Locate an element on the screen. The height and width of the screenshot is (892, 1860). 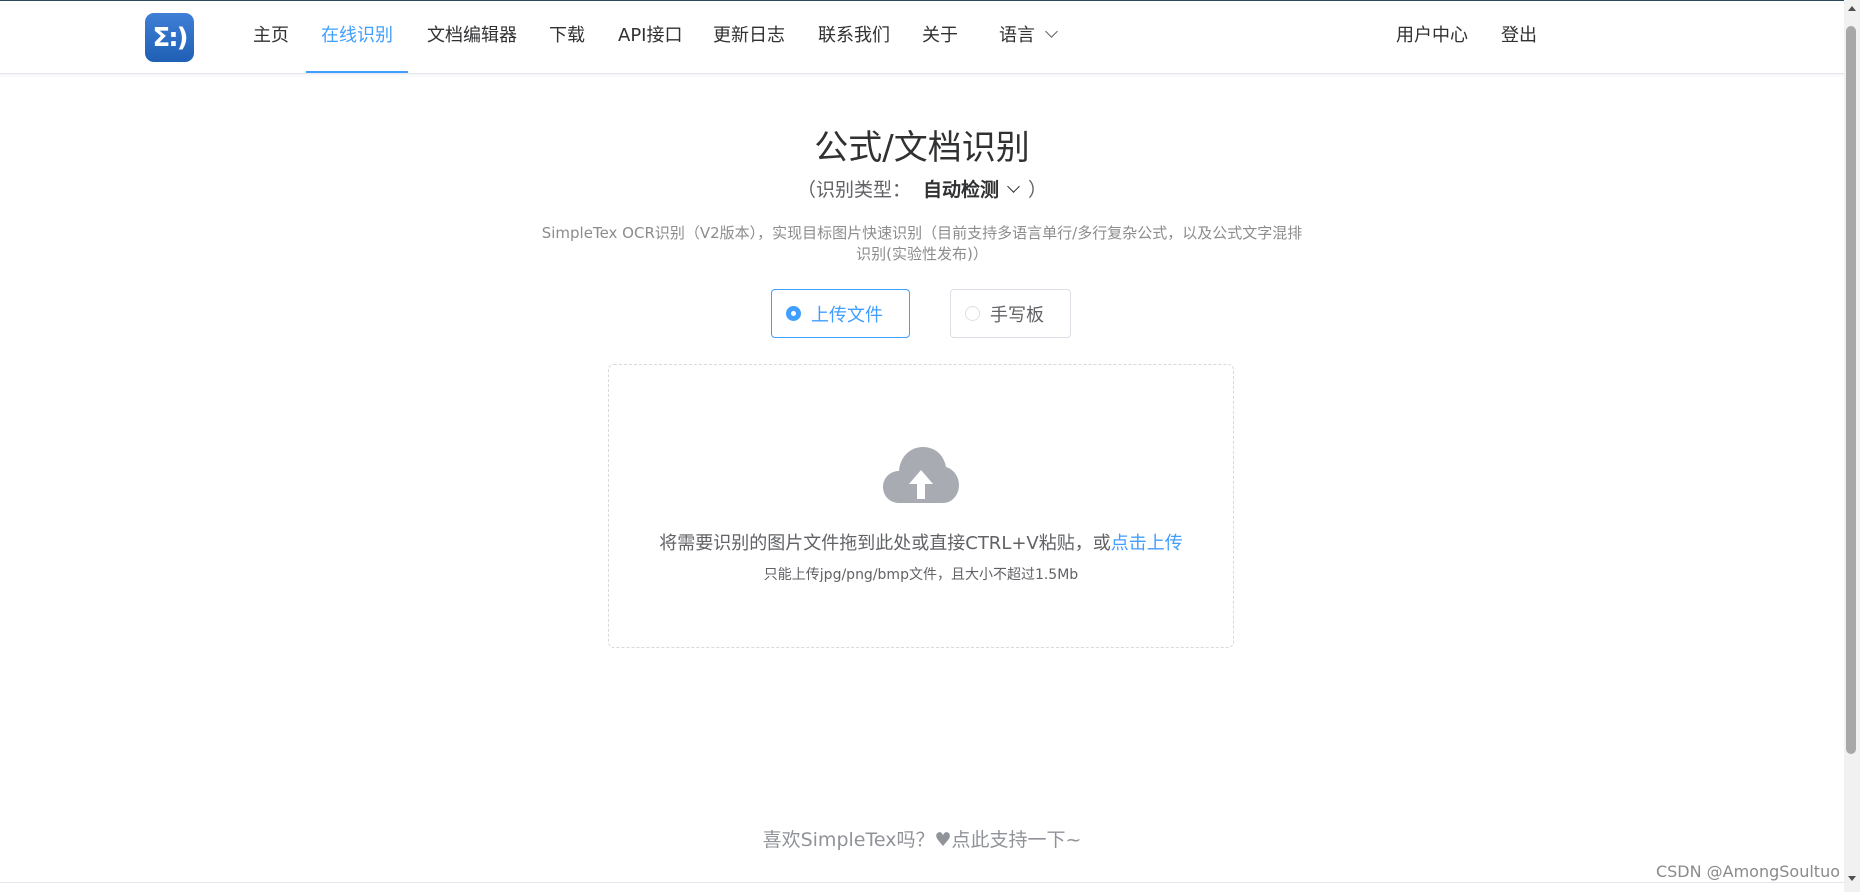
handwriting-label: 手写板 is located at coordinates (1017, 315).